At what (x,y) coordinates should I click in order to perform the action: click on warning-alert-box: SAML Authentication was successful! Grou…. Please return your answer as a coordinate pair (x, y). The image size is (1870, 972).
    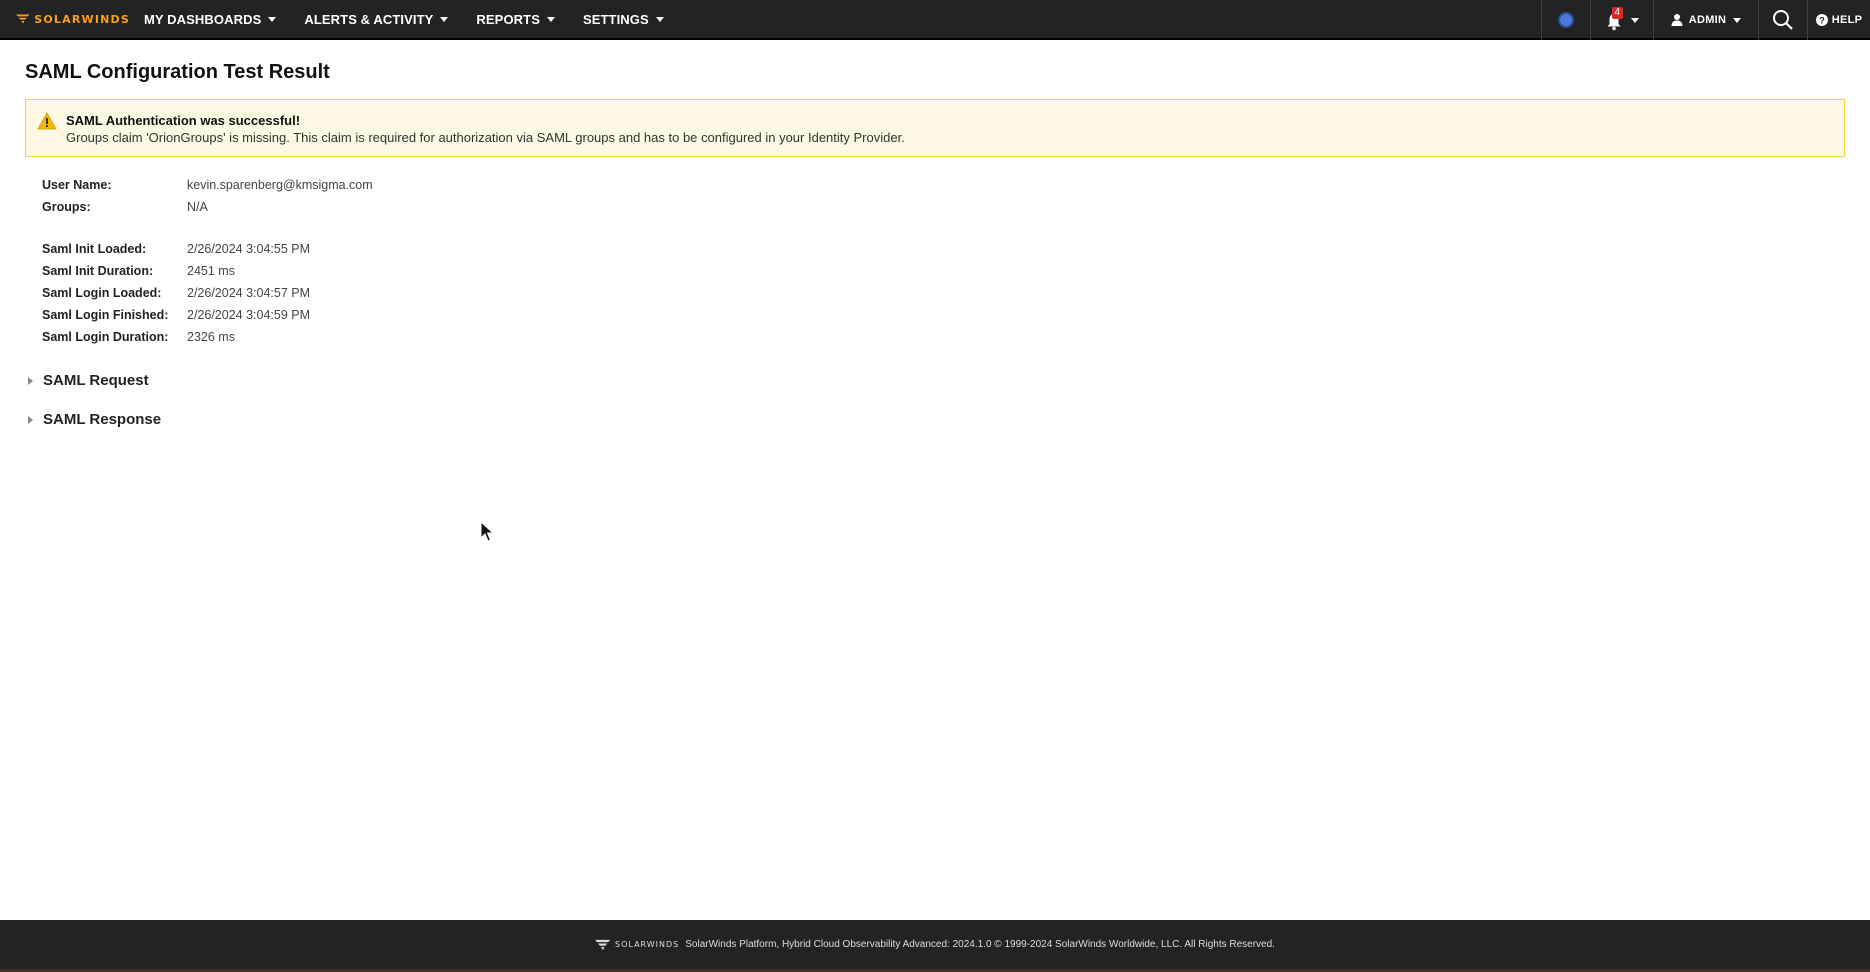
    Looking at the image, I should click on (935, 128).